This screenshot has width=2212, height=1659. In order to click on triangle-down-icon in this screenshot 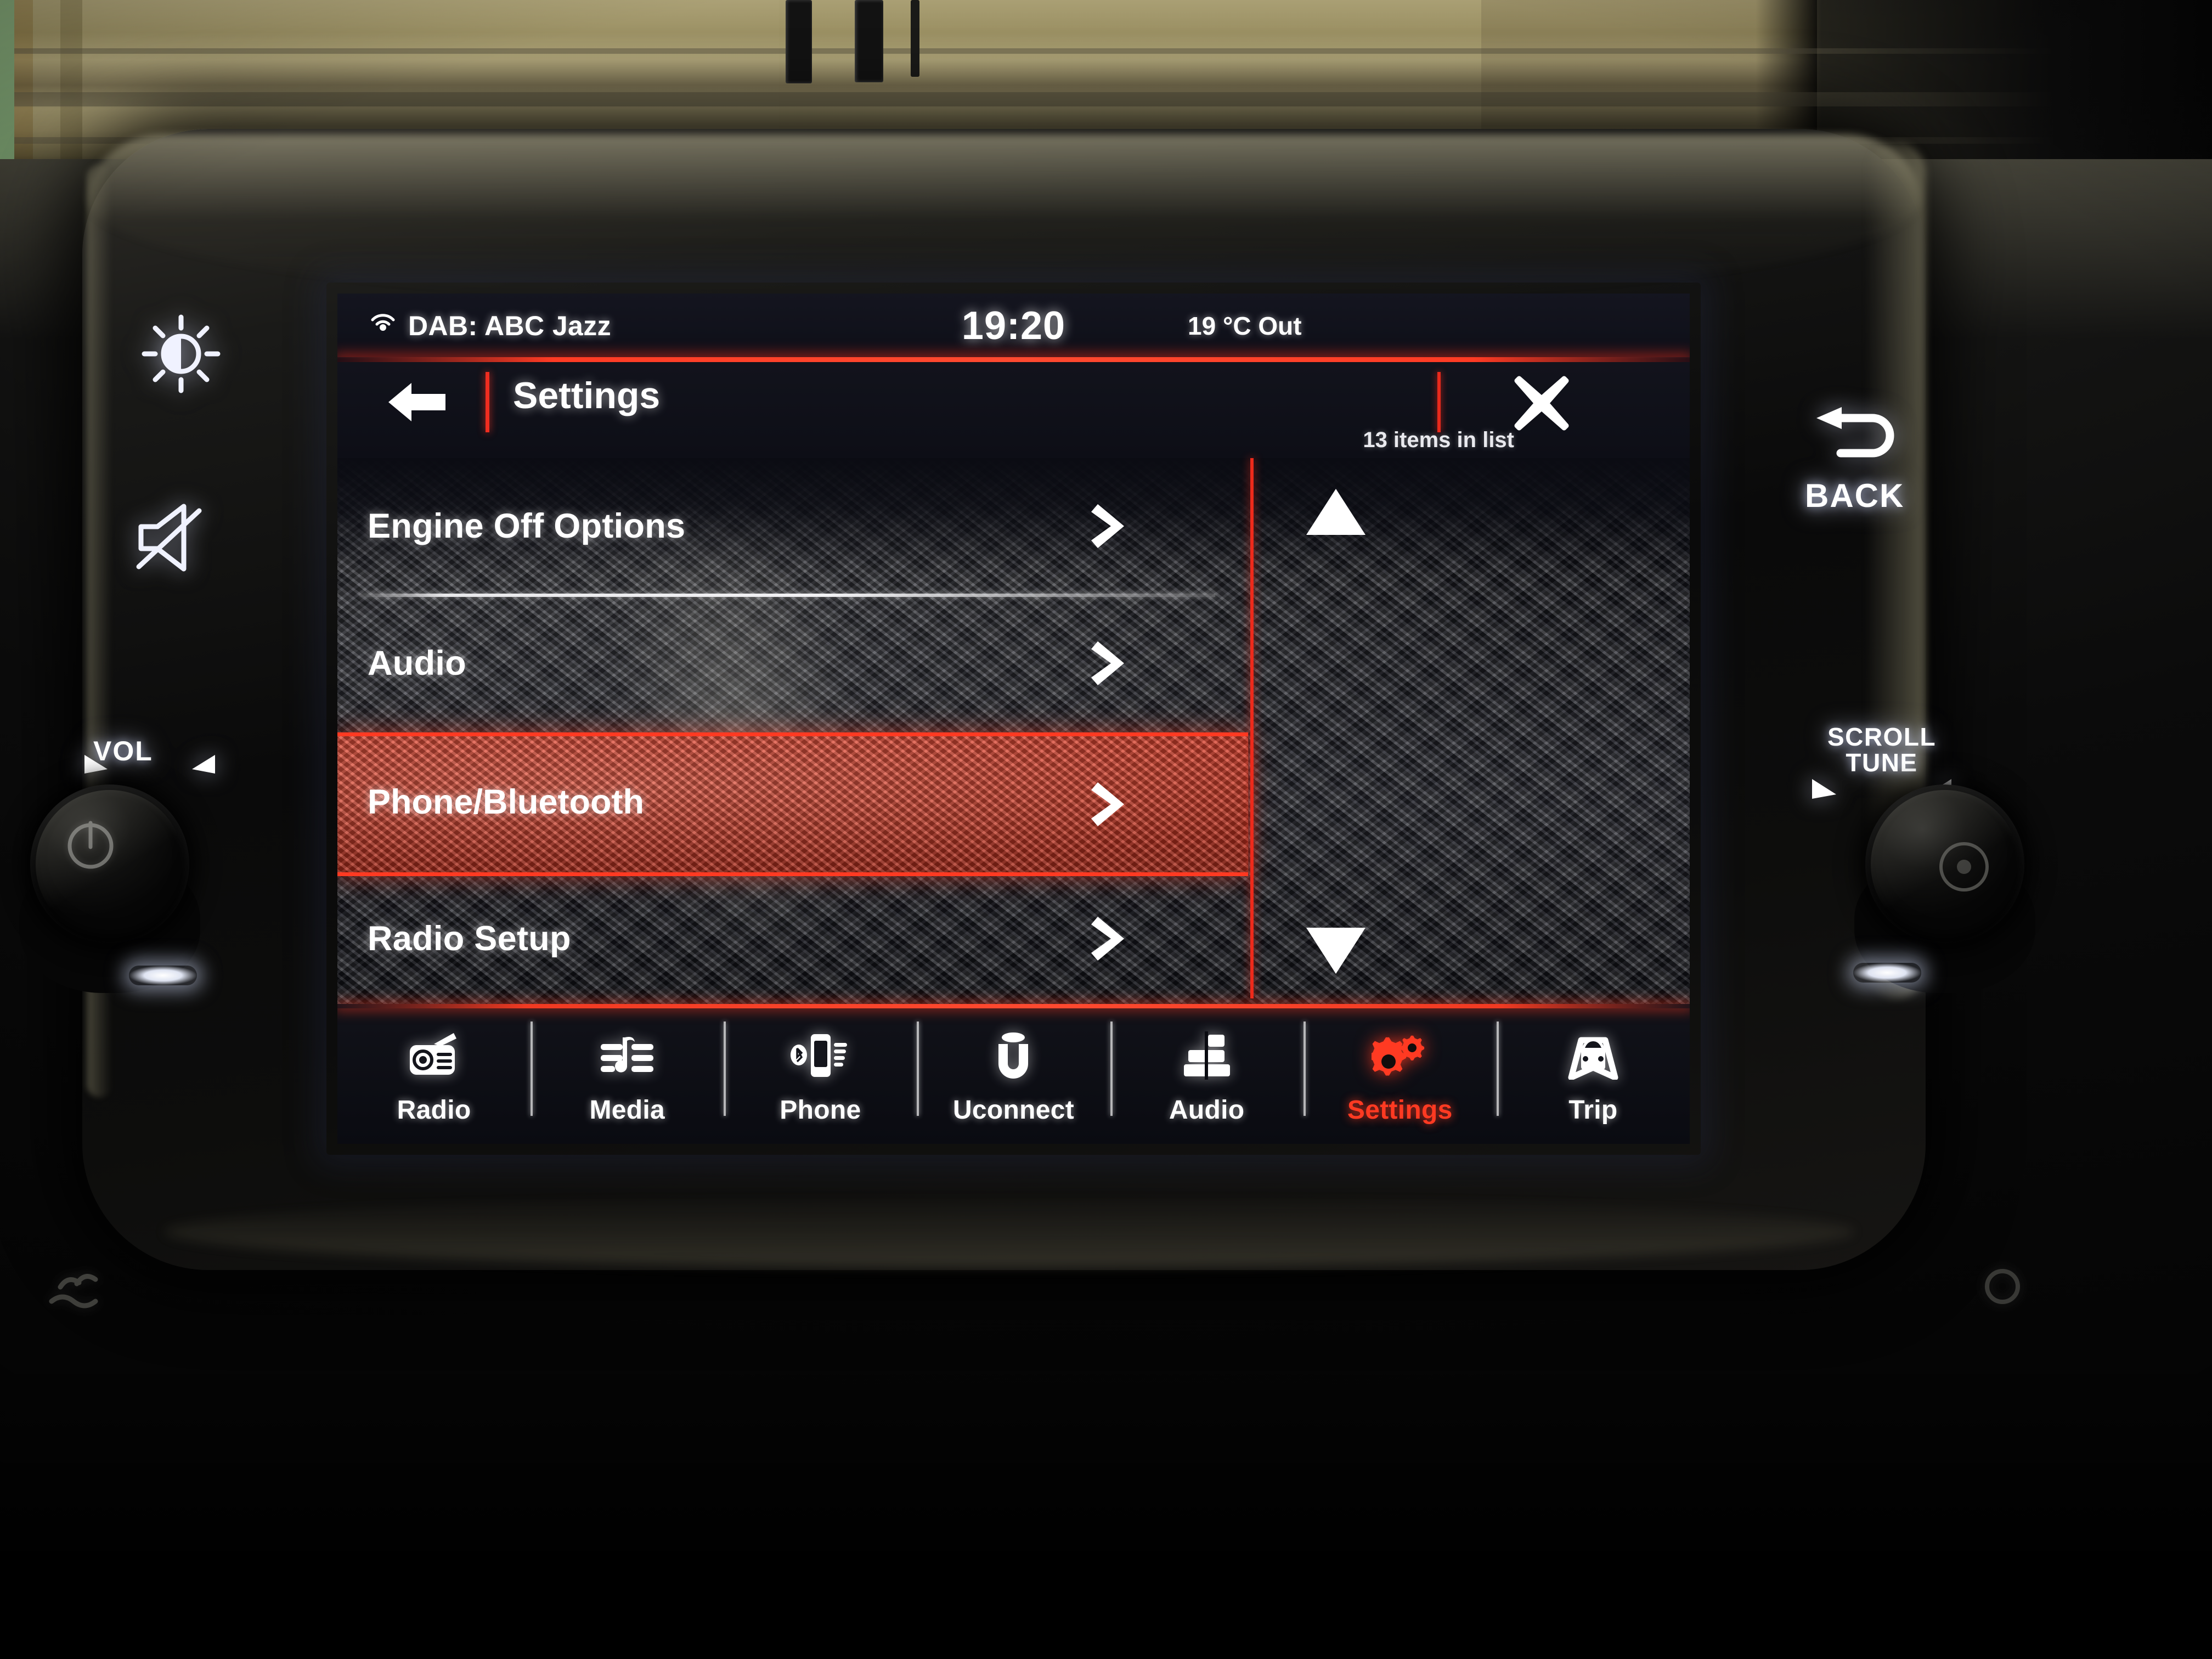, I will do `click(1336, 950)`.